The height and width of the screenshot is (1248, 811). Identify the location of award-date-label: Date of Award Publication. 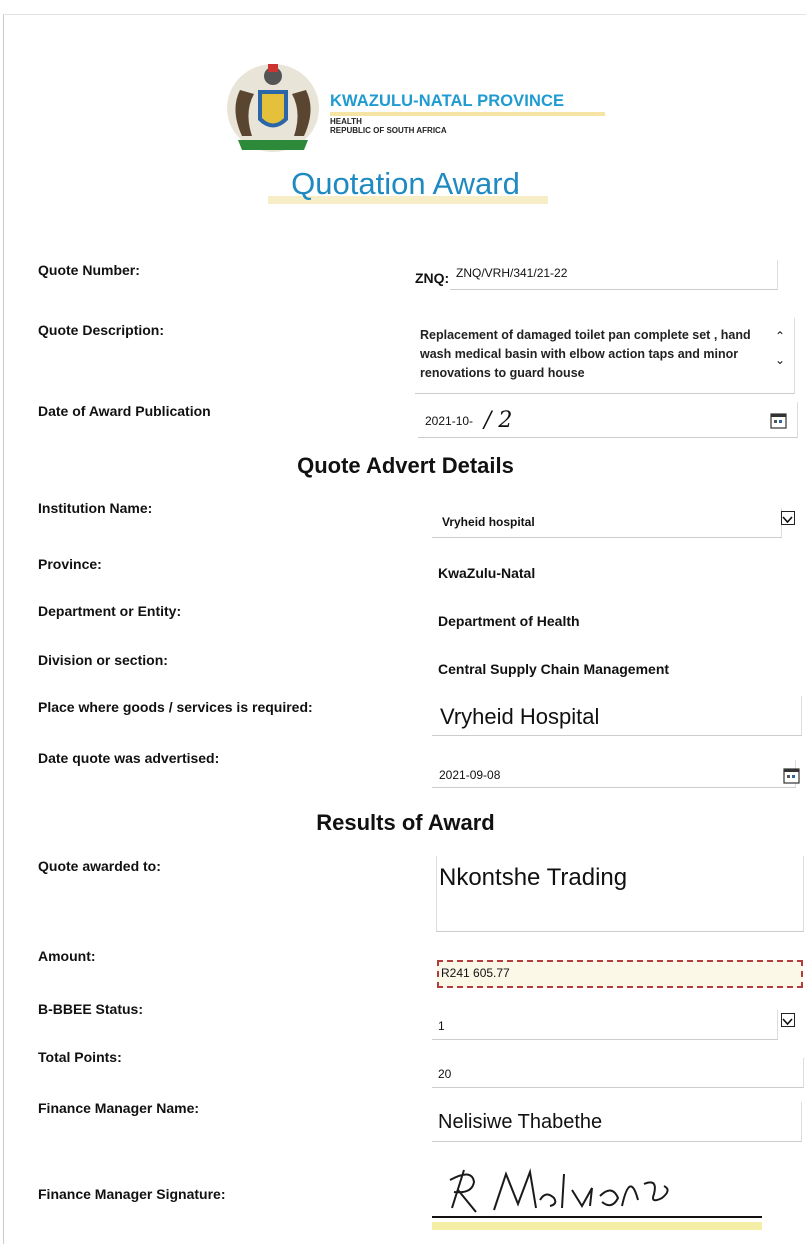
(124, 411).